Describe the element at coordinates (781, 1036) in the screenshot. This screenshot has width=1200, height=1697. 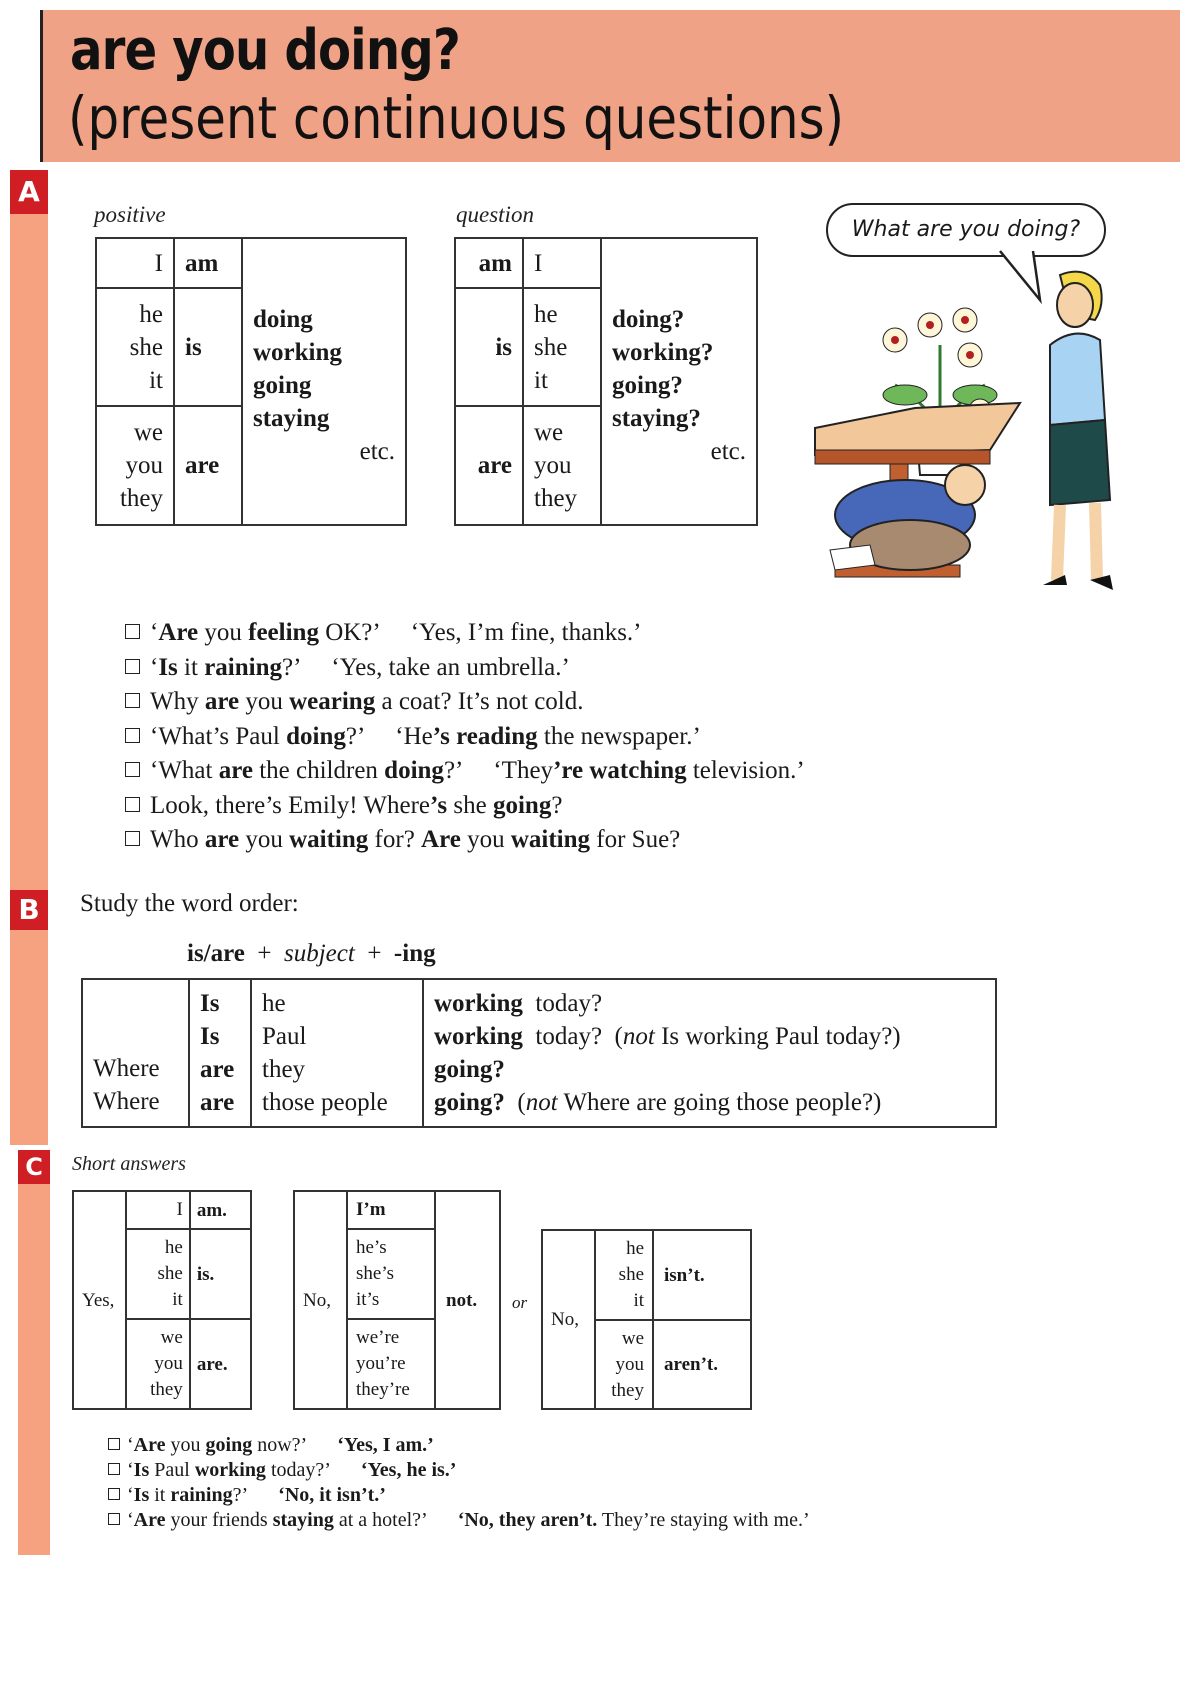
I see `incorrect-note: Is working Paul today?)` at that location.